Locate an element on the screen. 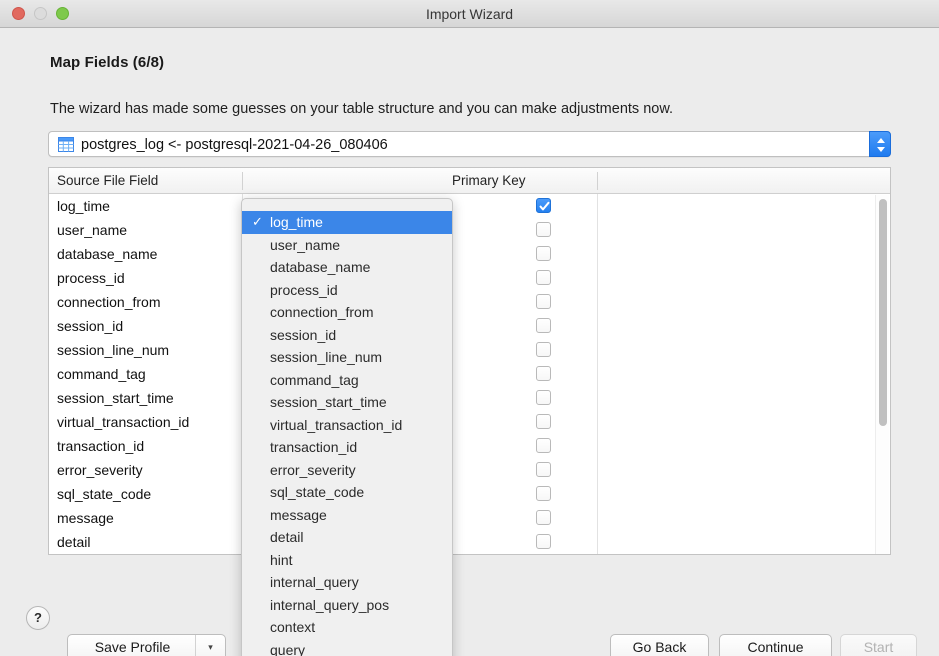 This screenshot has width=939, height=656. dropdown-option-label: hint is located at coordinates (281, 559).